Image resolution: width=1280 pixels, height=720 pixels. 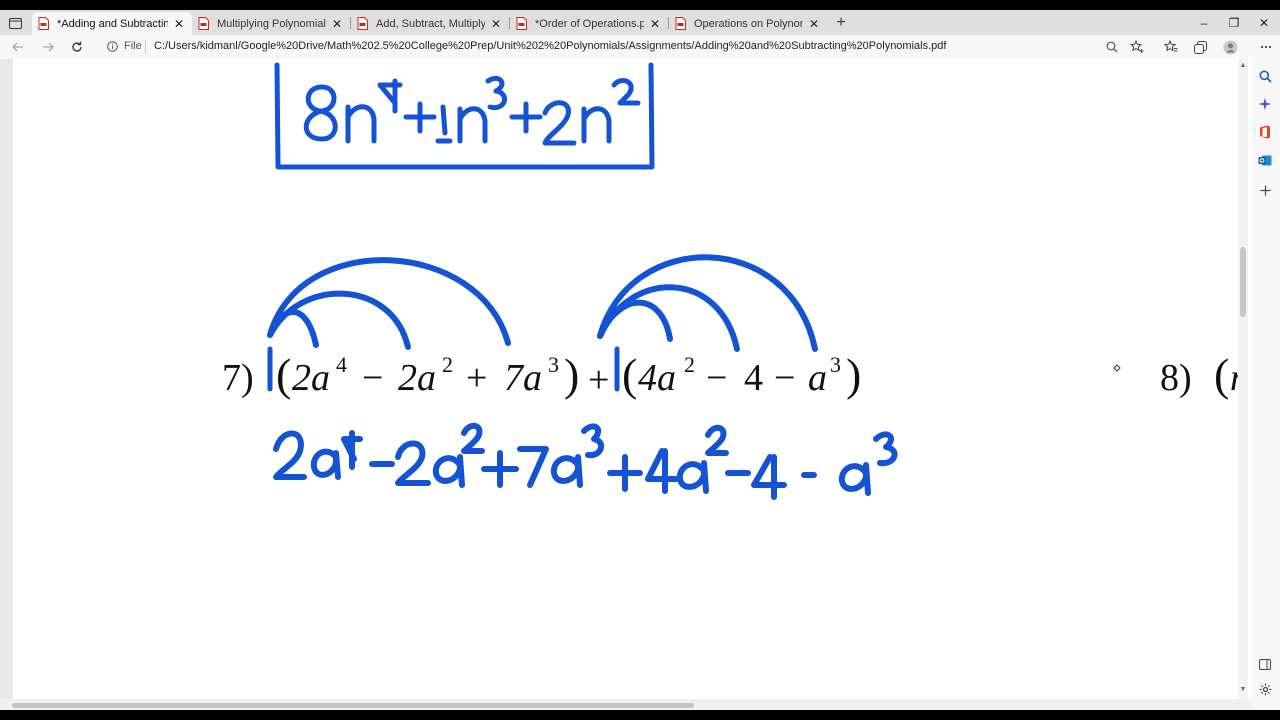 I want to click on profile-button, so click(x=1230, y=47).